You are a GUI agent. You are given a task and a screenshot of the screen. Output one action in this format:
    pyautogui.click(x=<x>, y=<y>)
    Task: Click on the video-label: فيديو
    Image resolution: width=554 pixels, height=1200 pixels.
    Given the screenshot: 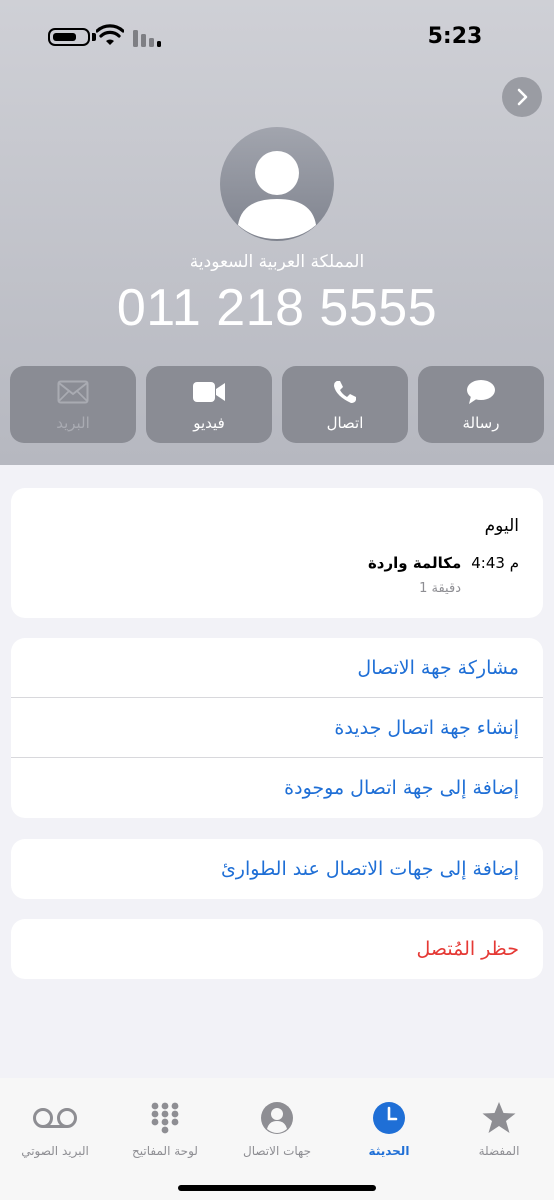 What is the action you would take?
    pyautogui.click(x=209, y=422)
    